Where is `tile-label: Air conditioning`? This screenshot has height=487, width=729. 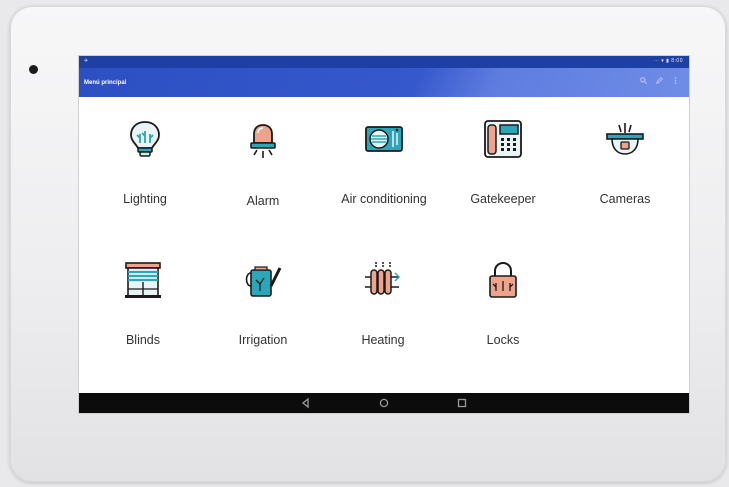
tile-label: Air conditioning is located at coordinates (384, 199).